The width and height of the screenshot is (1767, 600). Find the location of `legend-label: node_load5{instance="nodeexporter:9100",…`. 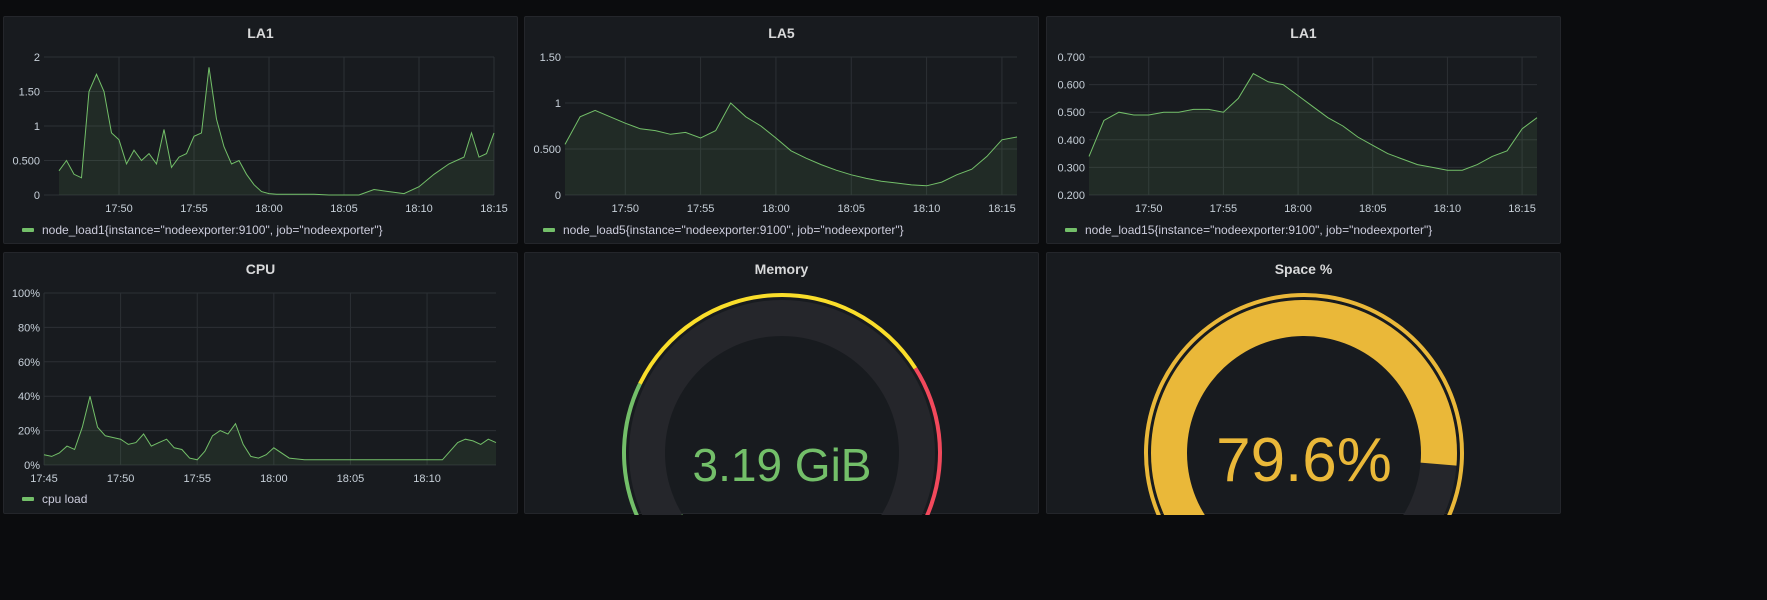

legend-label: node_load5{instance="nodeexporter:9100",… is located at coordinates (733, 230).